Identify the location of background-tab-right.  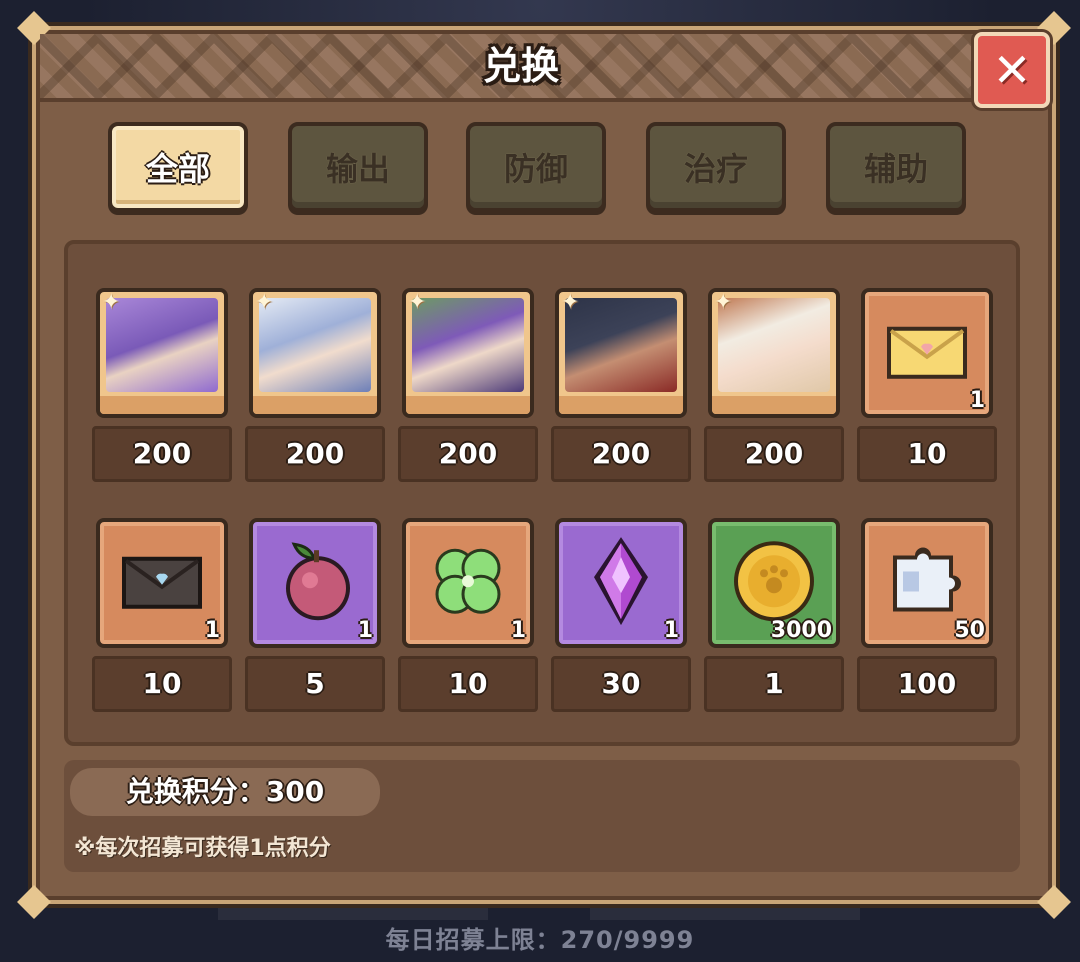
(725, 911).